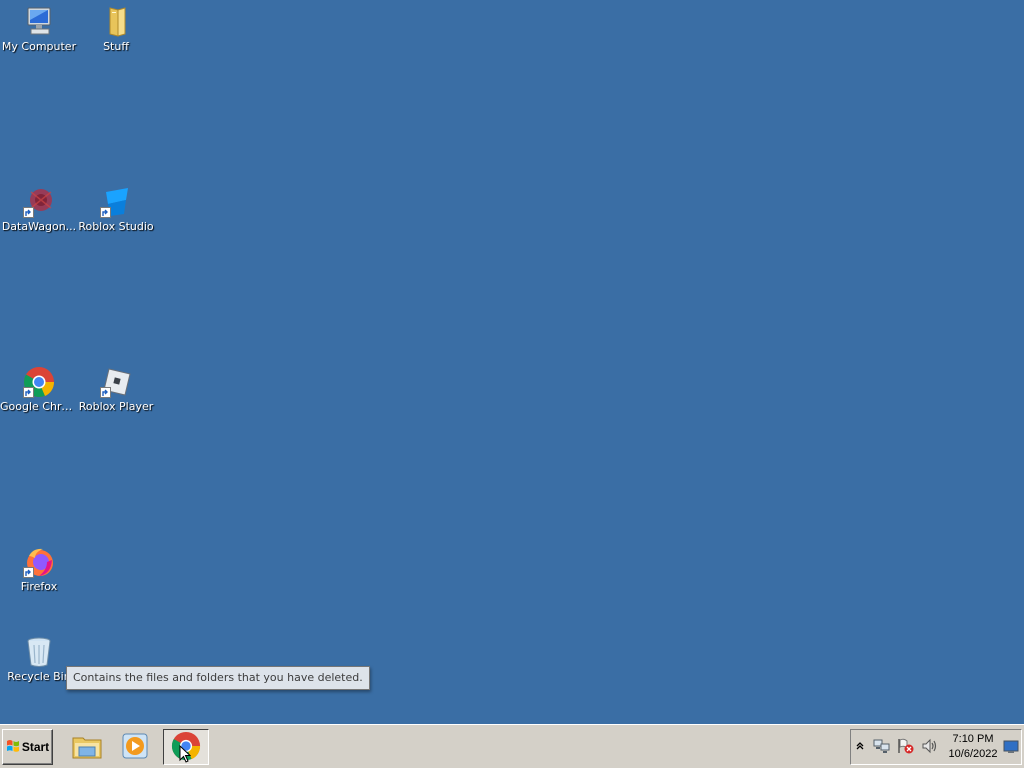  I want to click on windows-logo-icon, so click(13, 747).